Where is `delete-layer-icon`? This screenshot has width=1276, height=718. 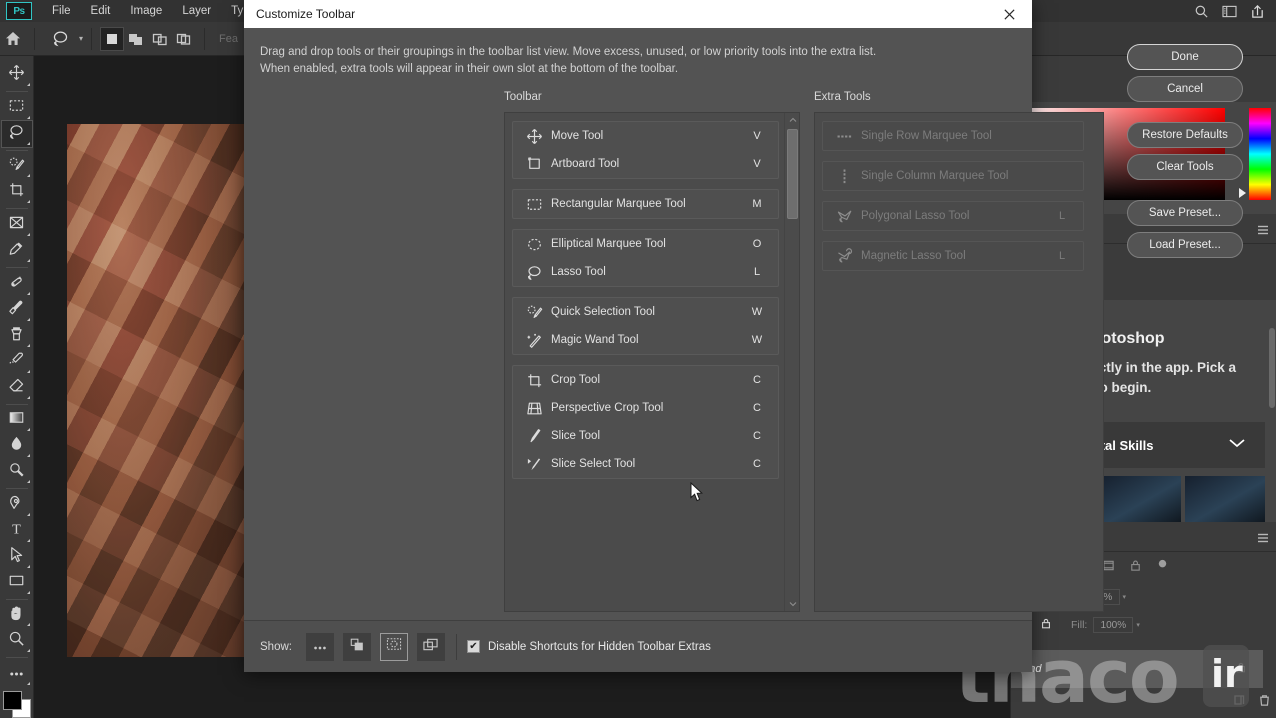
delete-layer-icon is located at coordinates (1264, 702).